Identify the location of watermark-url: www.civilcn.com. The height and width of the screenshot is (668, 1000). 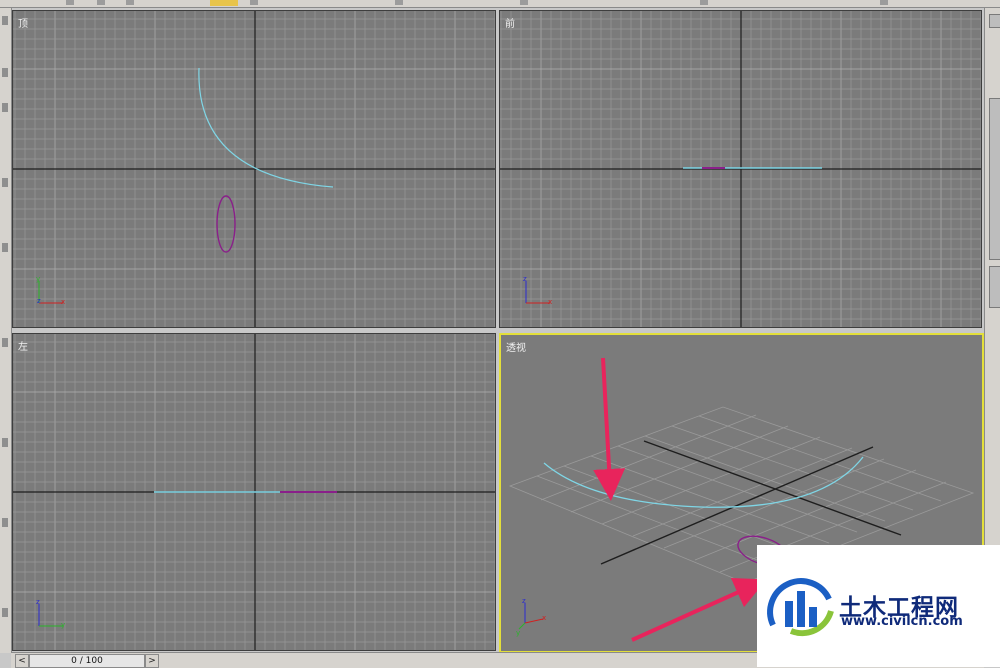
(902, 621).